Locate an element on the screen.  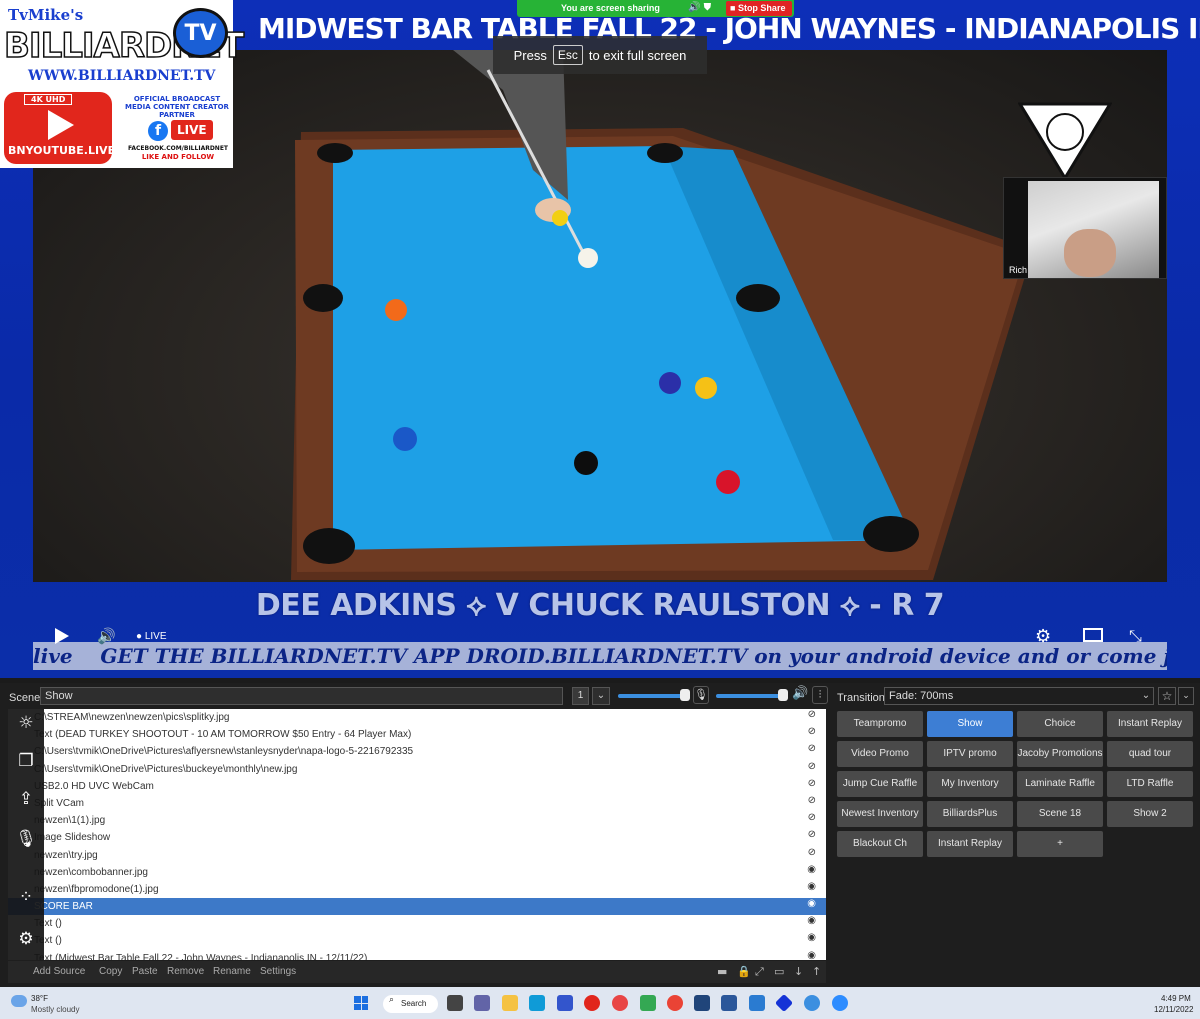
scene-select: Show is located at coordinates (301, 696).